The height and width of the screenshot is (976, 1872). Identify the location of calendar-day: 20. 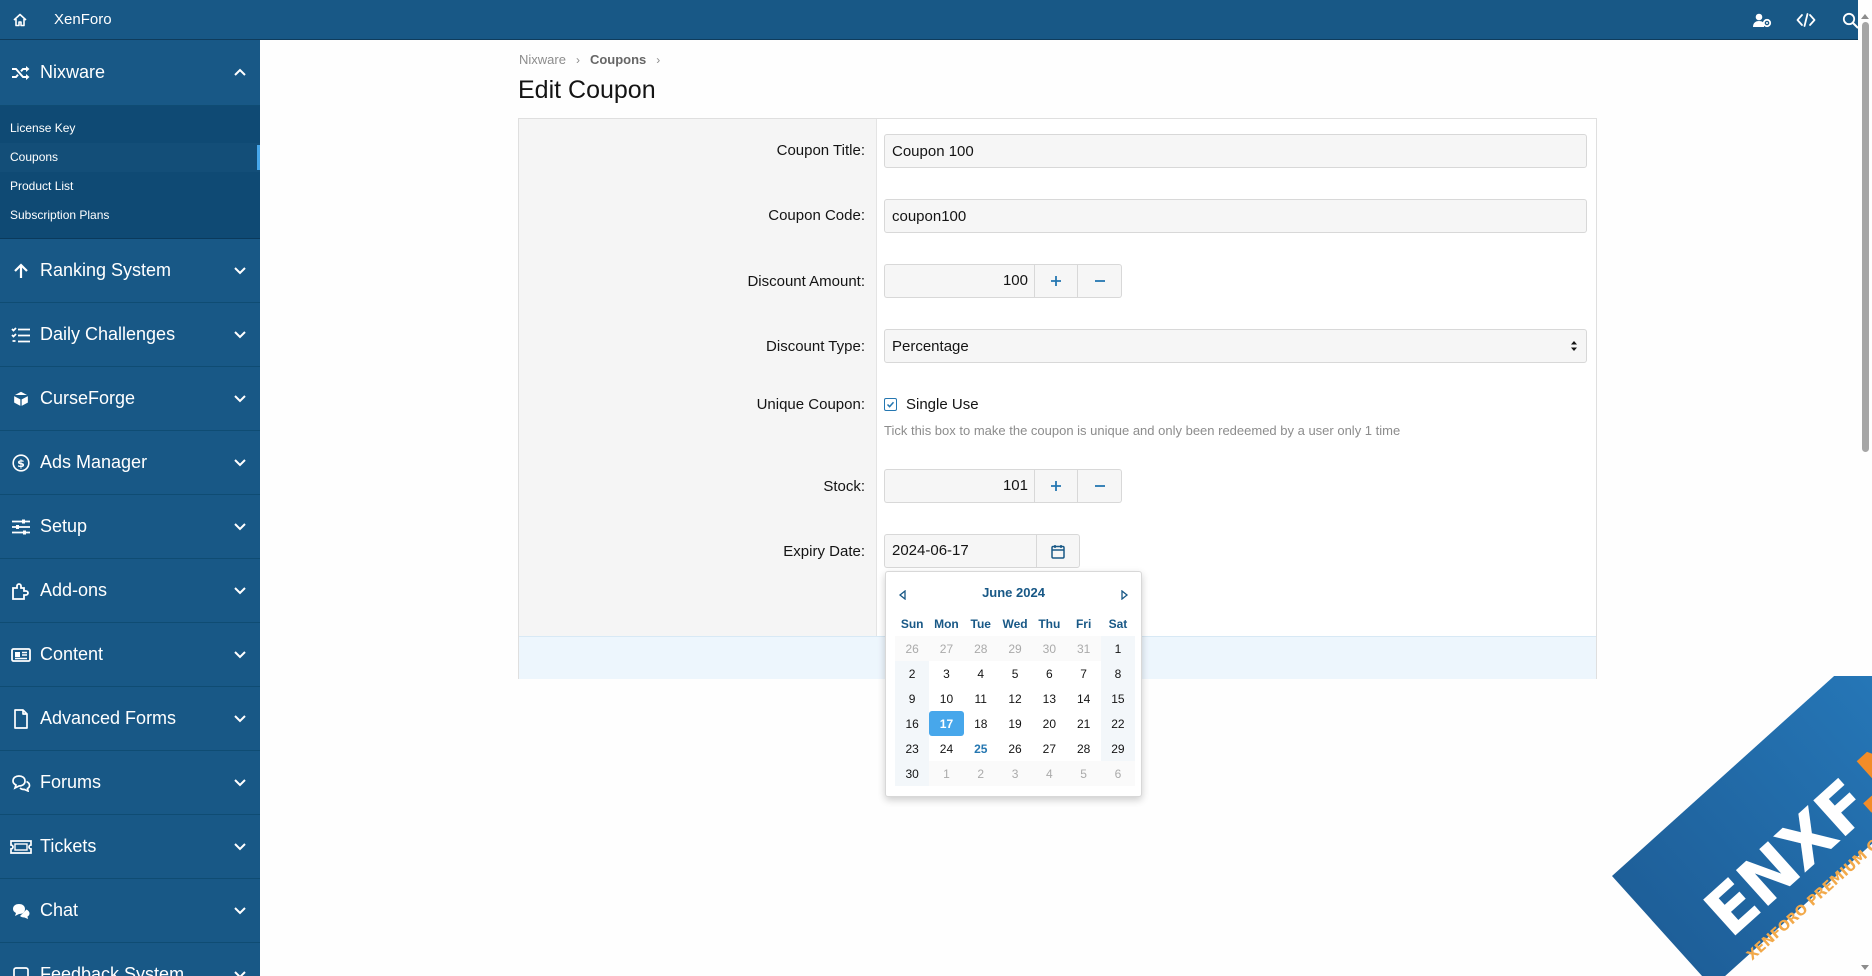
(1049, 723).